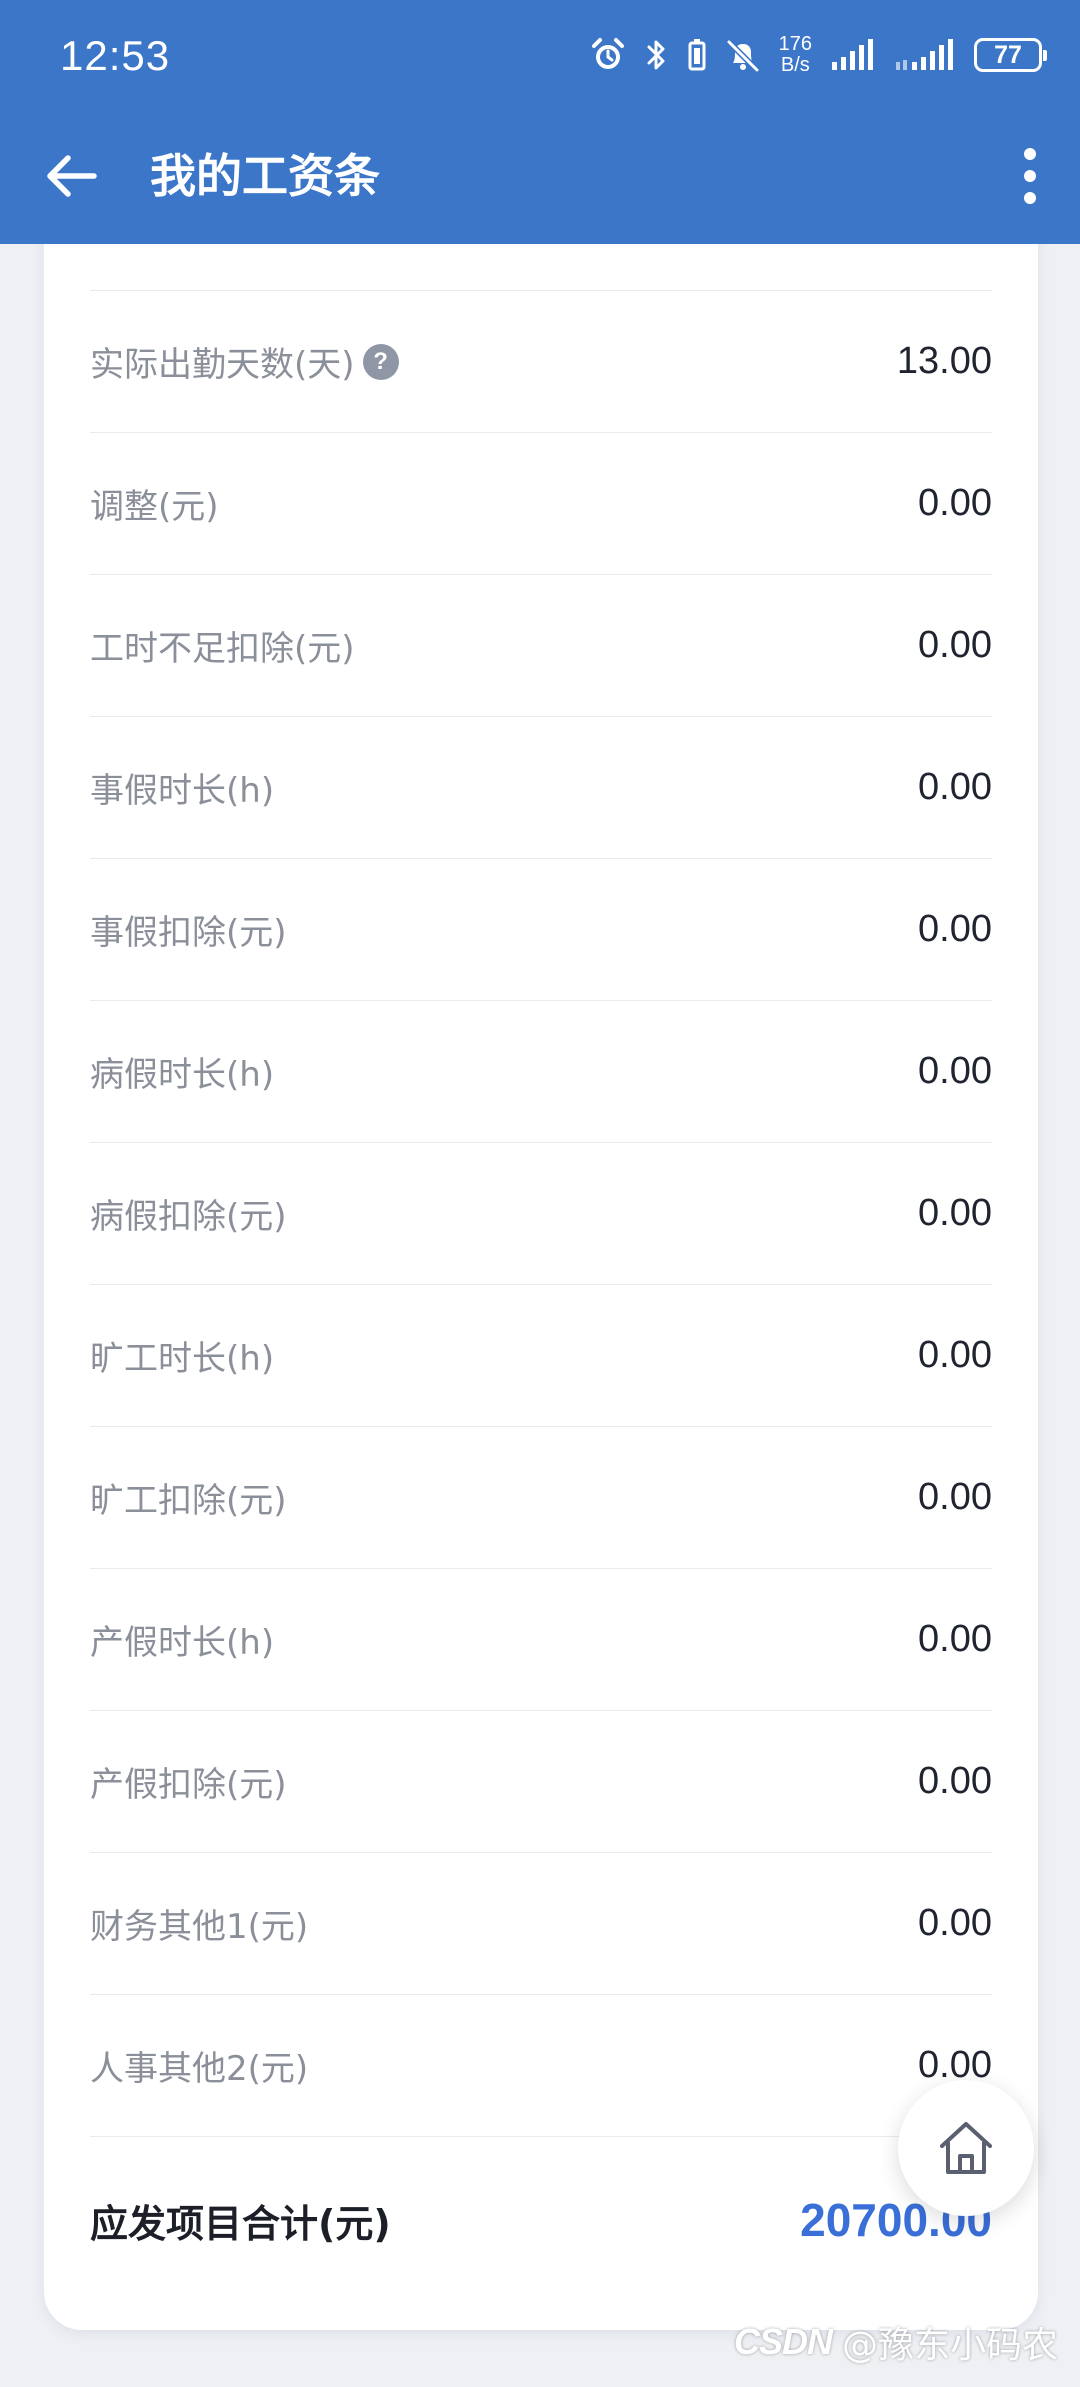 The width and height of the screenshot is (1080, 2387). I want to click on salary-row-absence-deduction: 旷工扣除(元) 0.00, so click(541, 1498).